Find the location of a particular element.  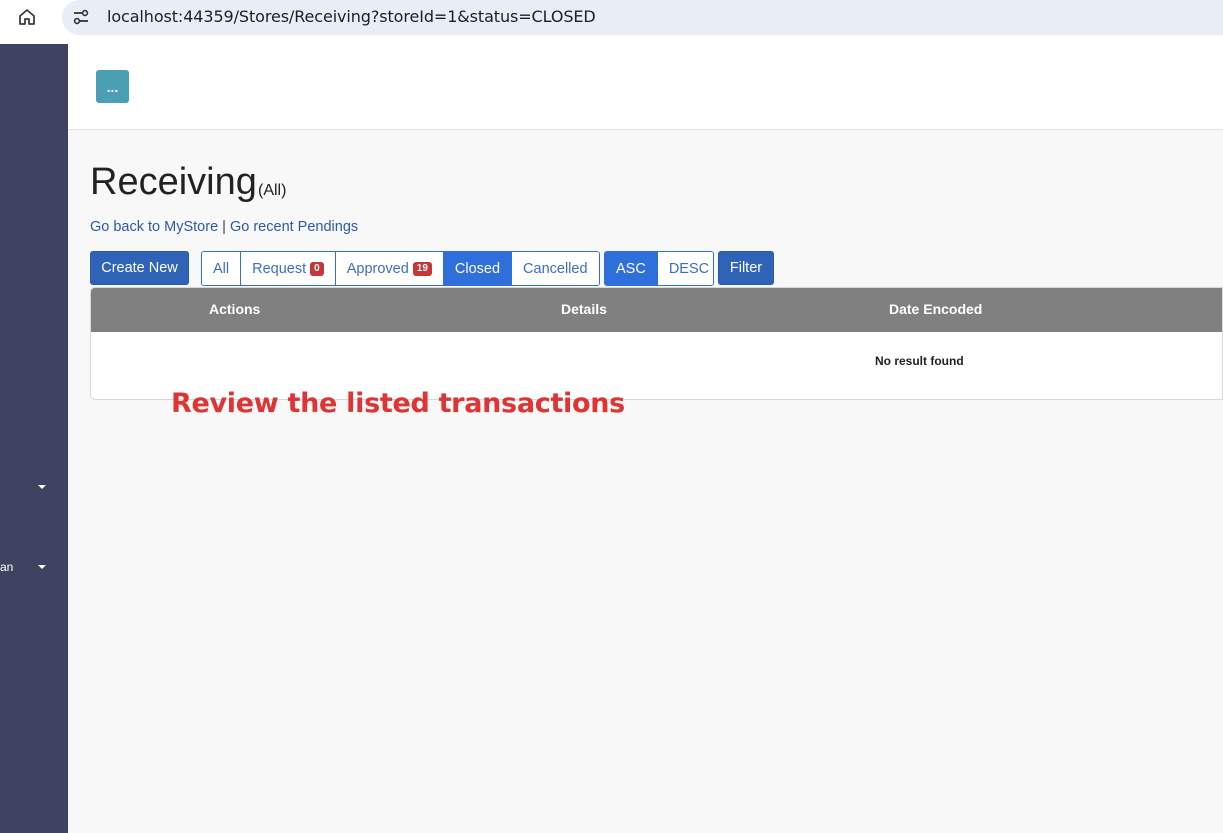

column-header-actions: Actions is located at coordinates (235, 309).